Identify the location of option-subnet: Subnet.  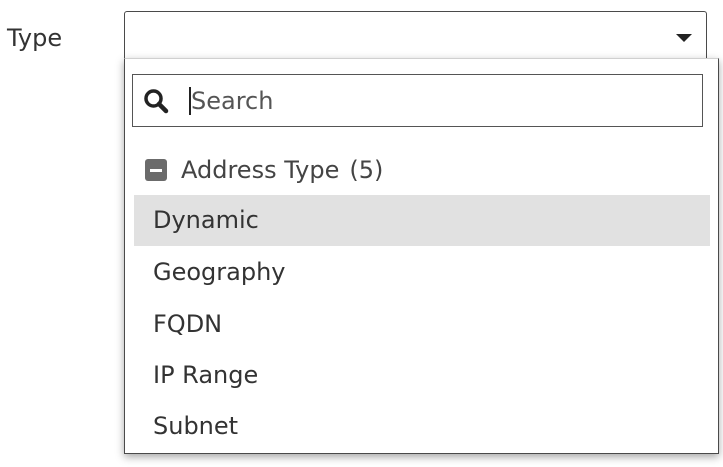
(422, 426).